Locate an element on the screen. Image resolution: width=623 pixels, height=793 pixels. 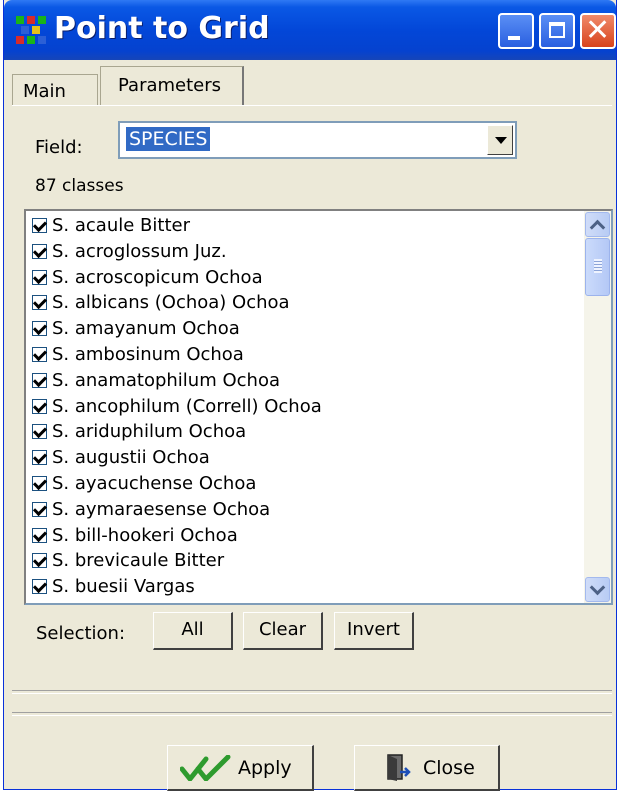
select-all-button: All is located at coordinates (193, 631).